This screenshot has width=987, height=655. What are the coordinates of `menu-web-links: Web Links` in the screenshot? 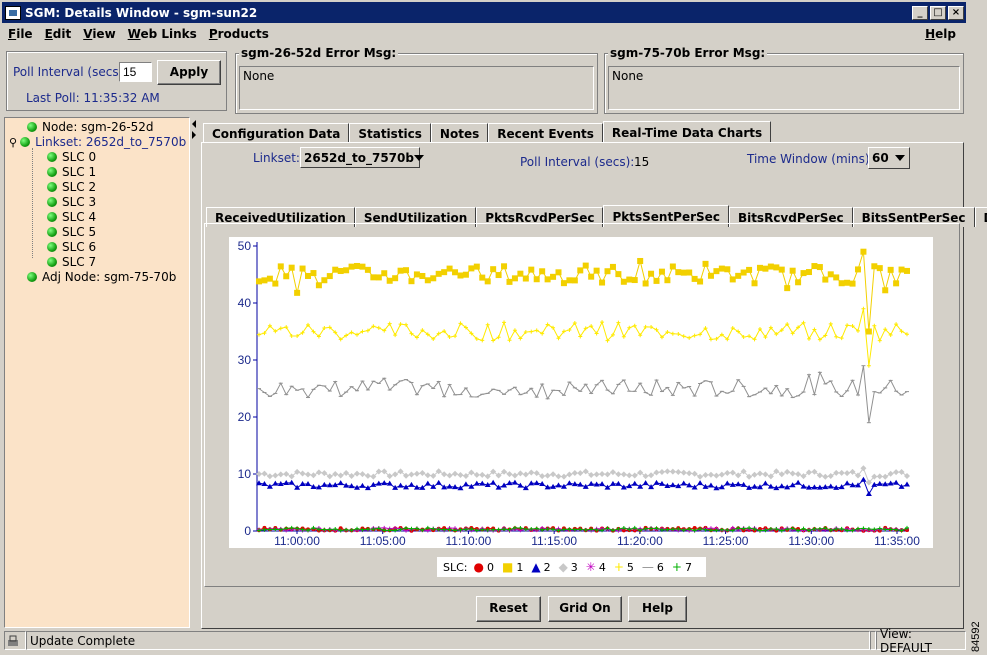 It's located at (162, 34).